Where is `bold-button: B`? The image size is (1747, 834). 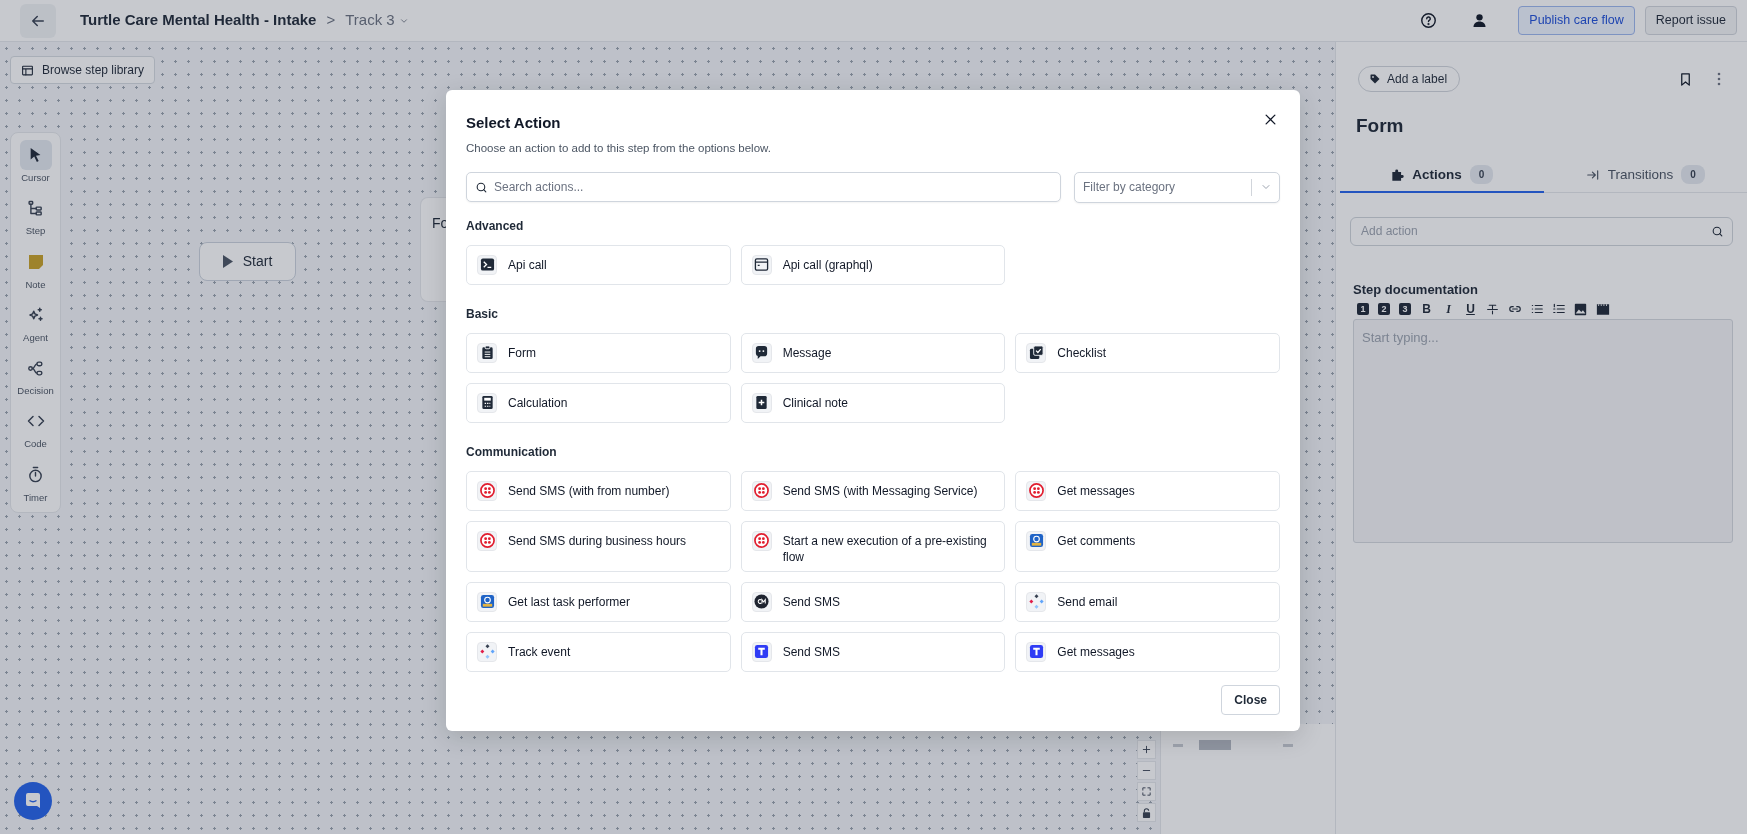
bold-button: B is located at coordinates (1426, 309).